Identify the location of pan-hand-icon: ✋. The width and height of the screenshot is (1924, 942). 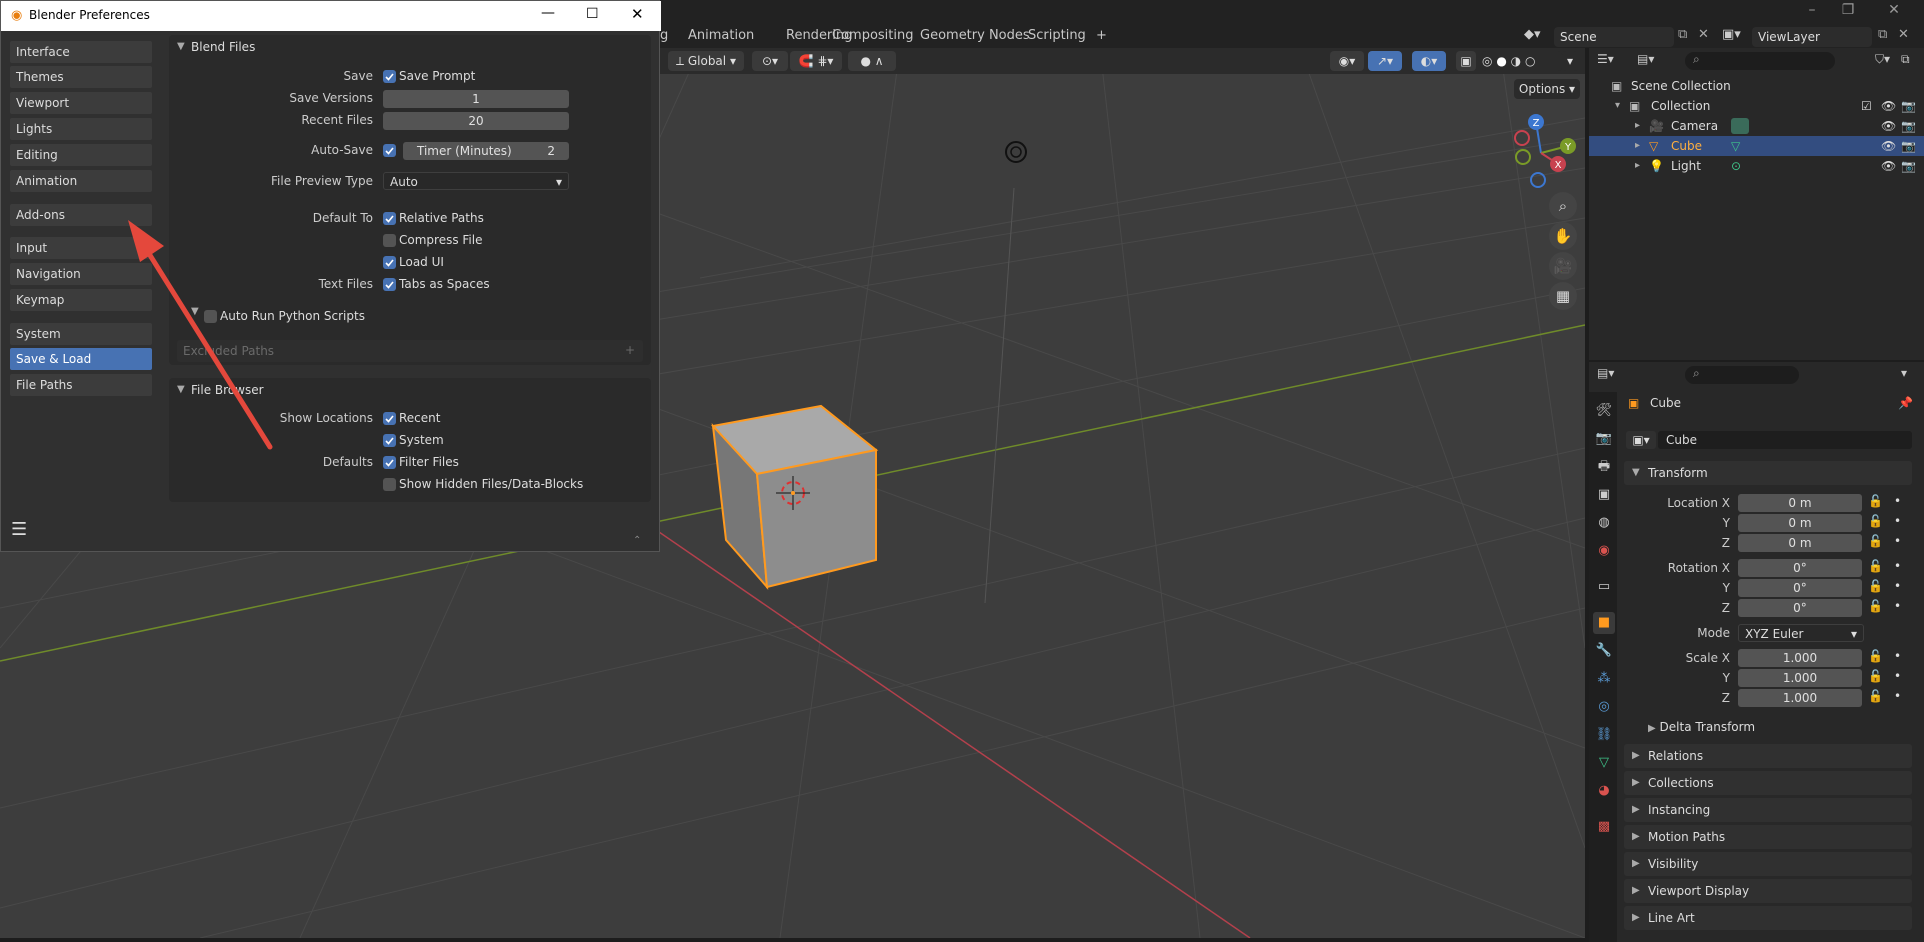
(1563, 236).